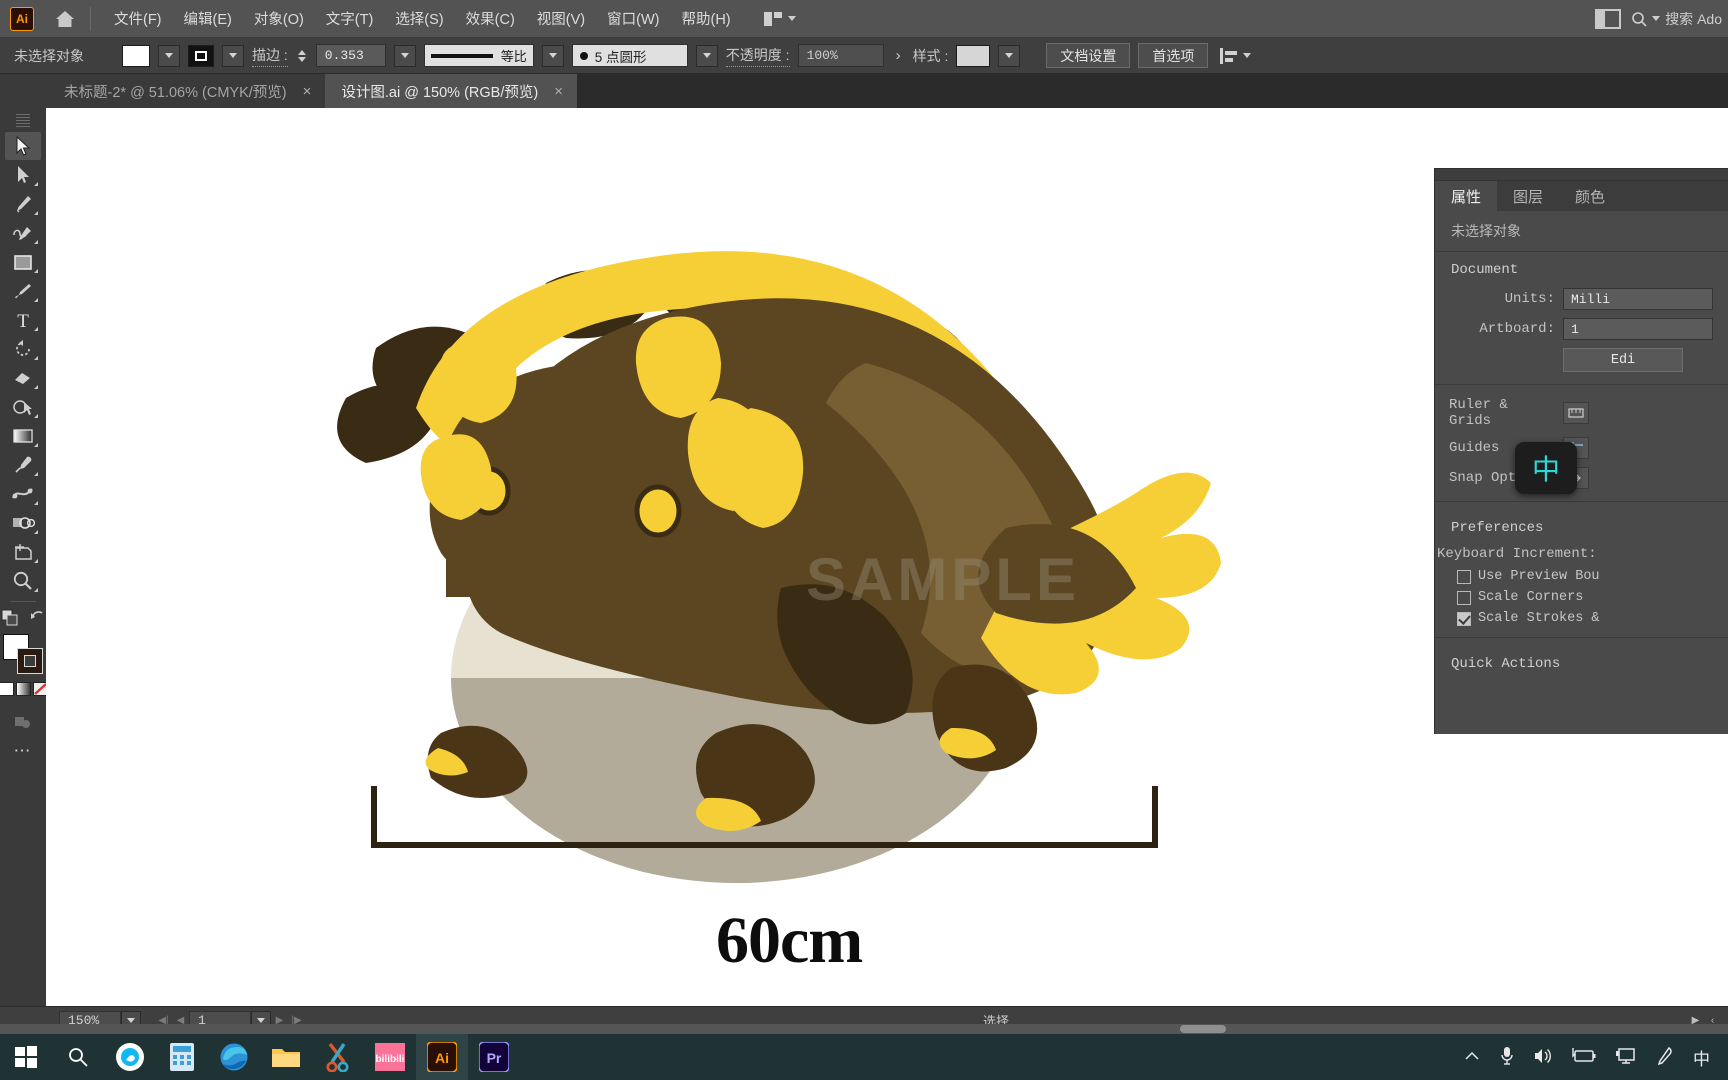  I want to click on opacity-expand-icon: ›, so click(898, 55).